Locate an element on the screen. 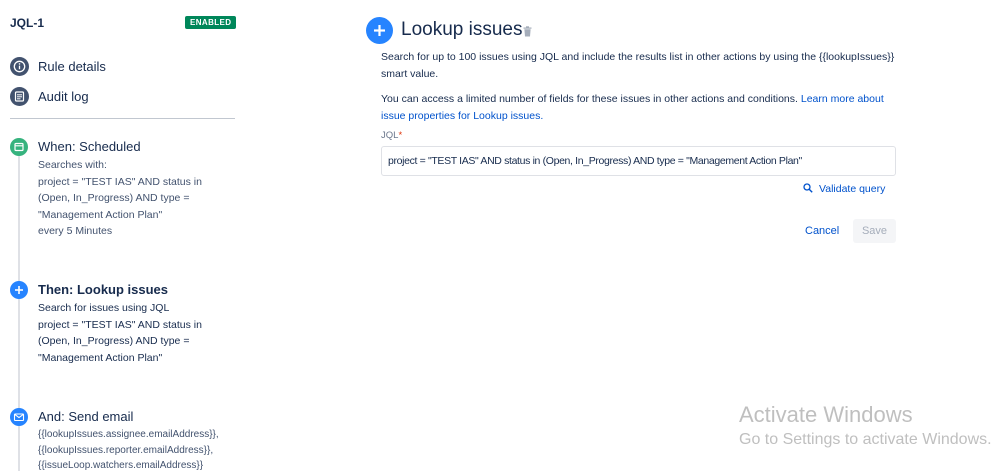 The height and width of the screenshot is (471, 999). jql-label-text: JQL is located at coordinates (390, 135).